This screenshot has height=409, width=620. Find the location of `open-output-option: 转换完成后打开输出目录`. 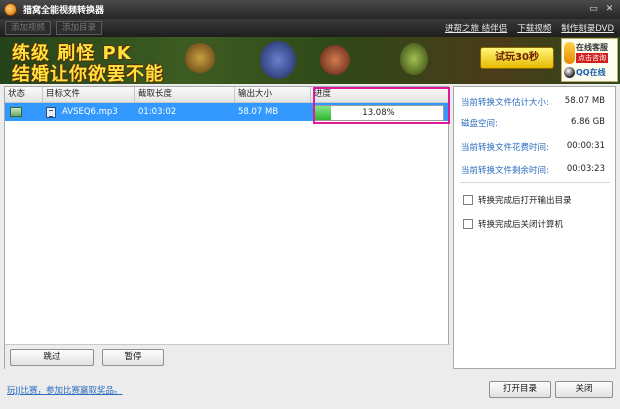

open-output-option: 转换完成后打开输出目录 is located at coordinates (517, 200).